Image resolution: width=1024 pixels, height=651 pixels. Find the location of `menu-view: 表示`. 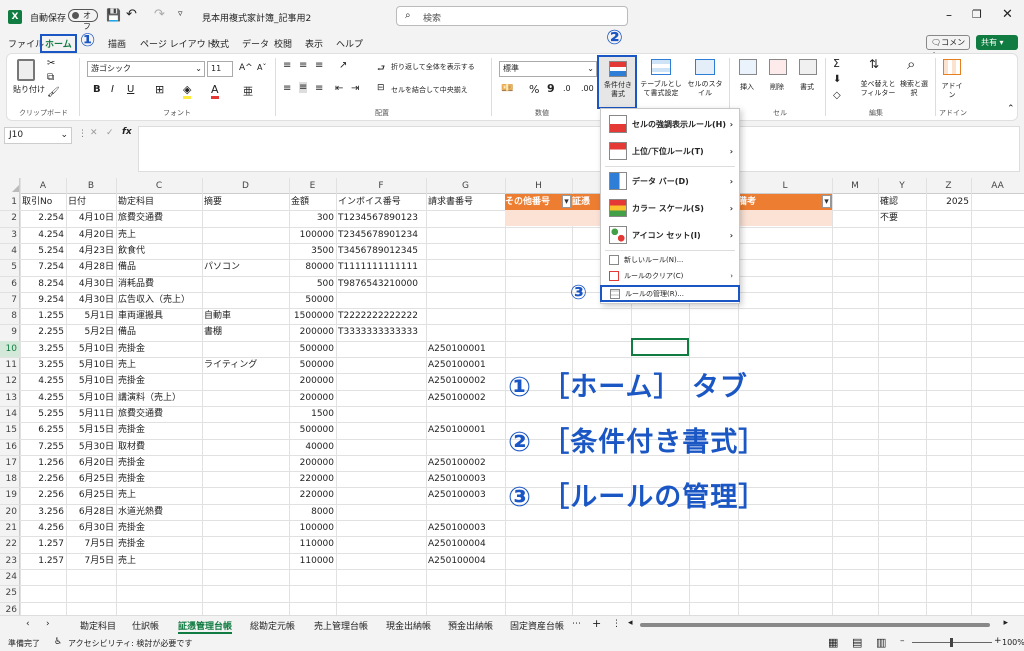

menu-view: 表示 is located at coordinates (314, 43).